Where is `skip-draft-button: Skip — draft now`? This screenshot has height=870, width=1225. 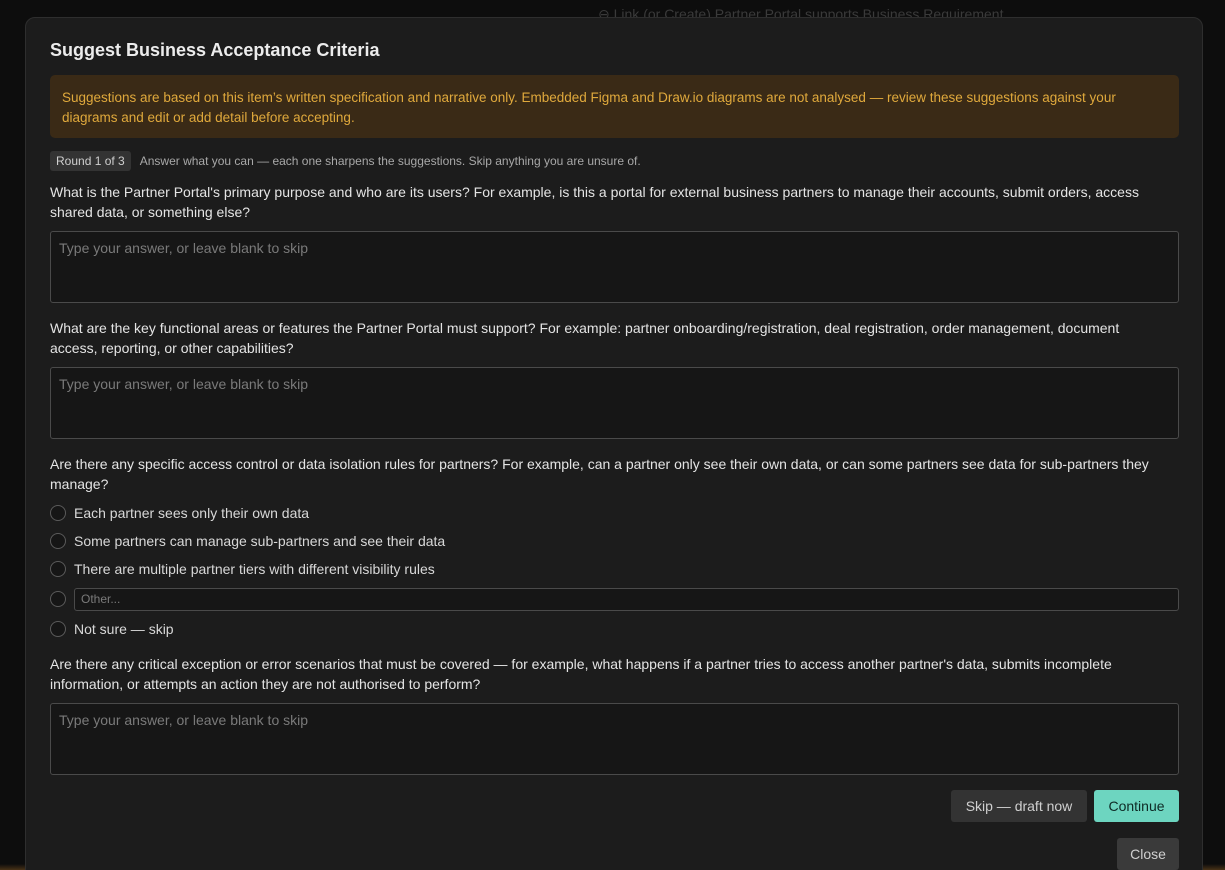
skip-draft-button: Skip — draft now is located at coordinates (1019, 806).